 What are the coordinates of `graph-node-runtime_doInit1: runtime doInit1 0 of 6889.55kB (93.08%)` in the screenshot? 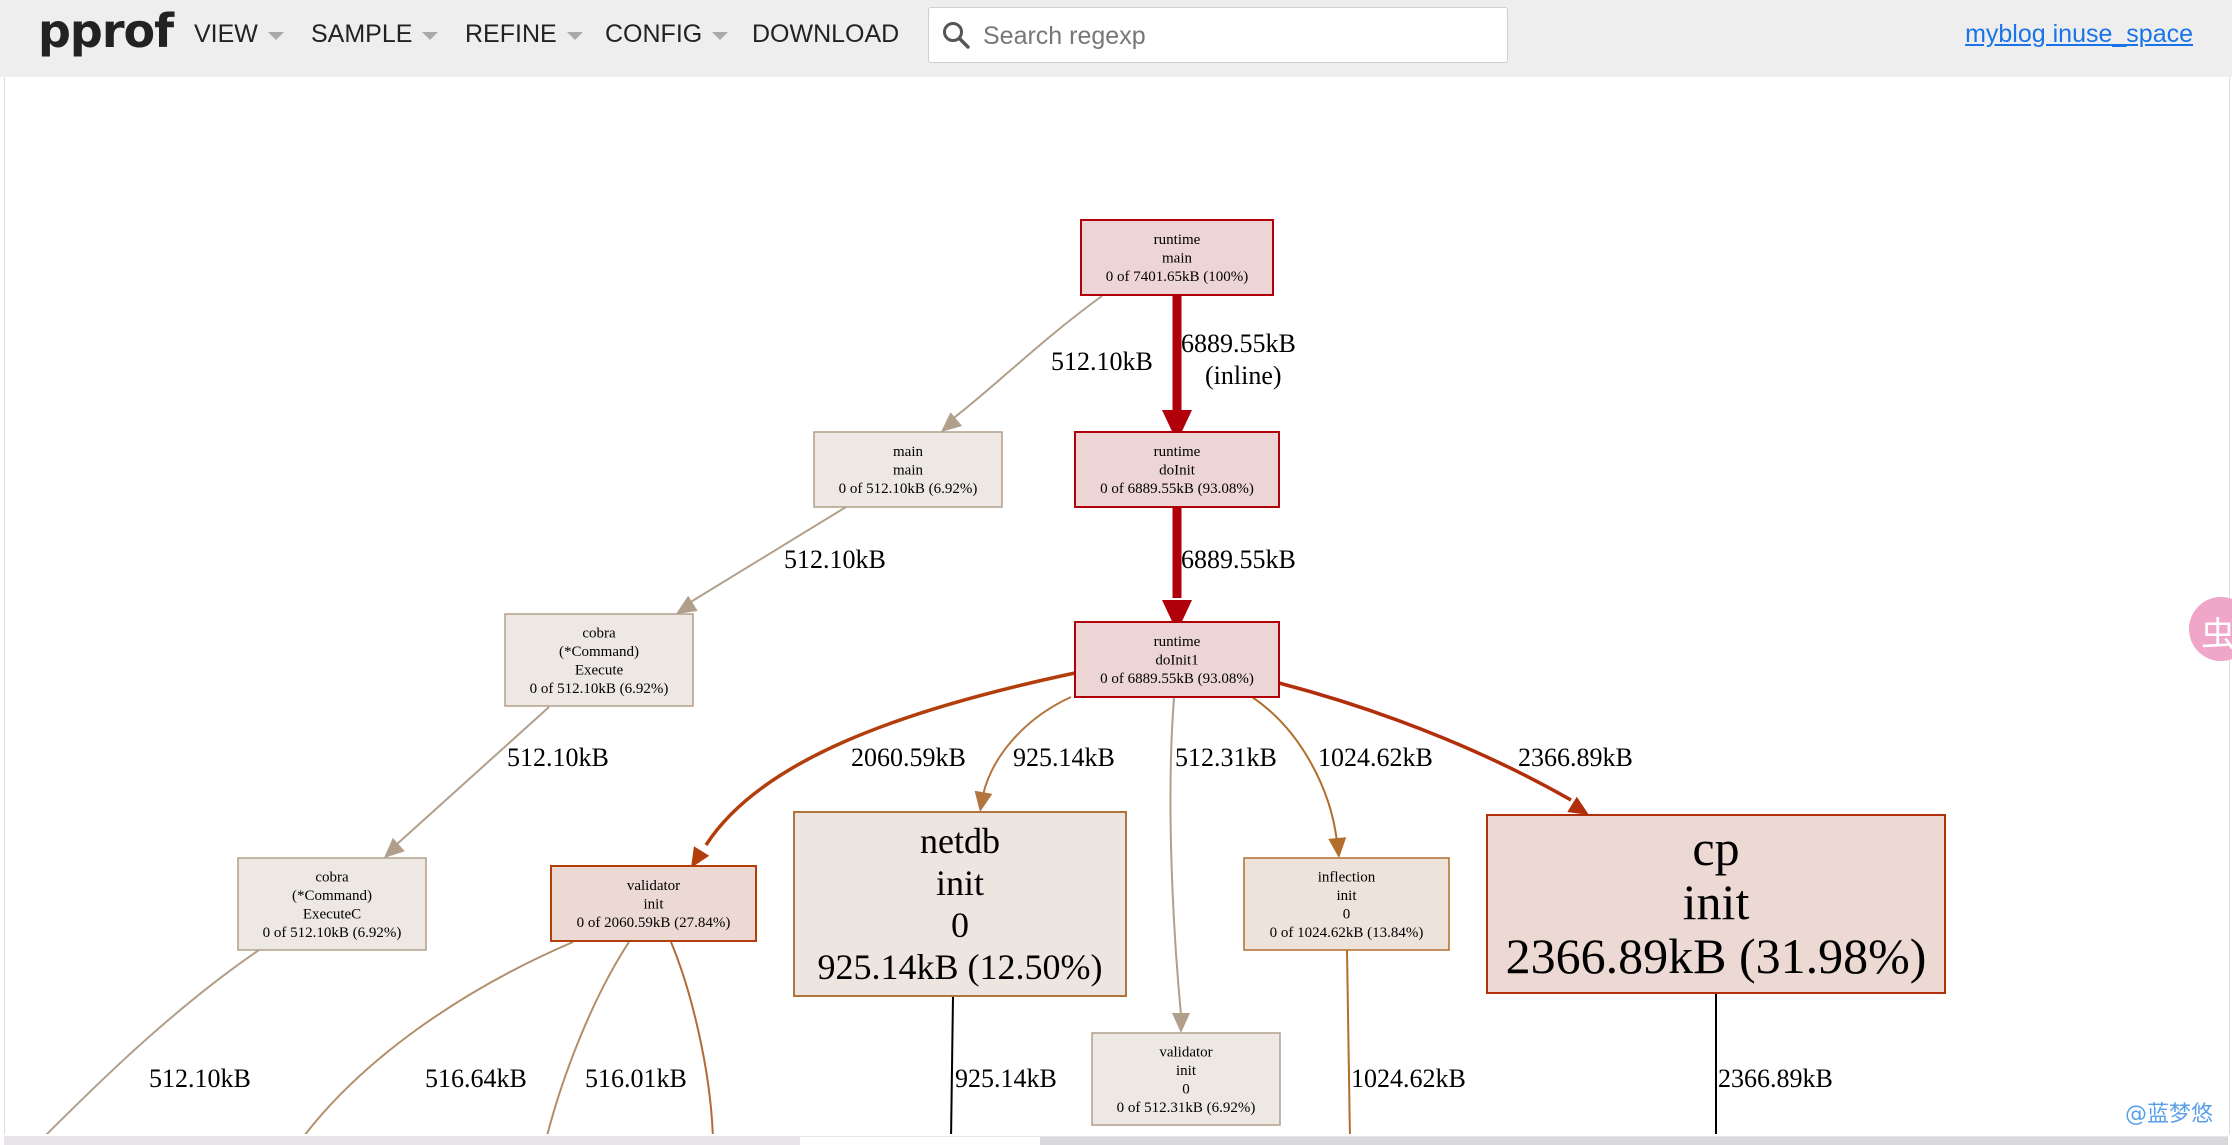 It's located at (1177, 659).